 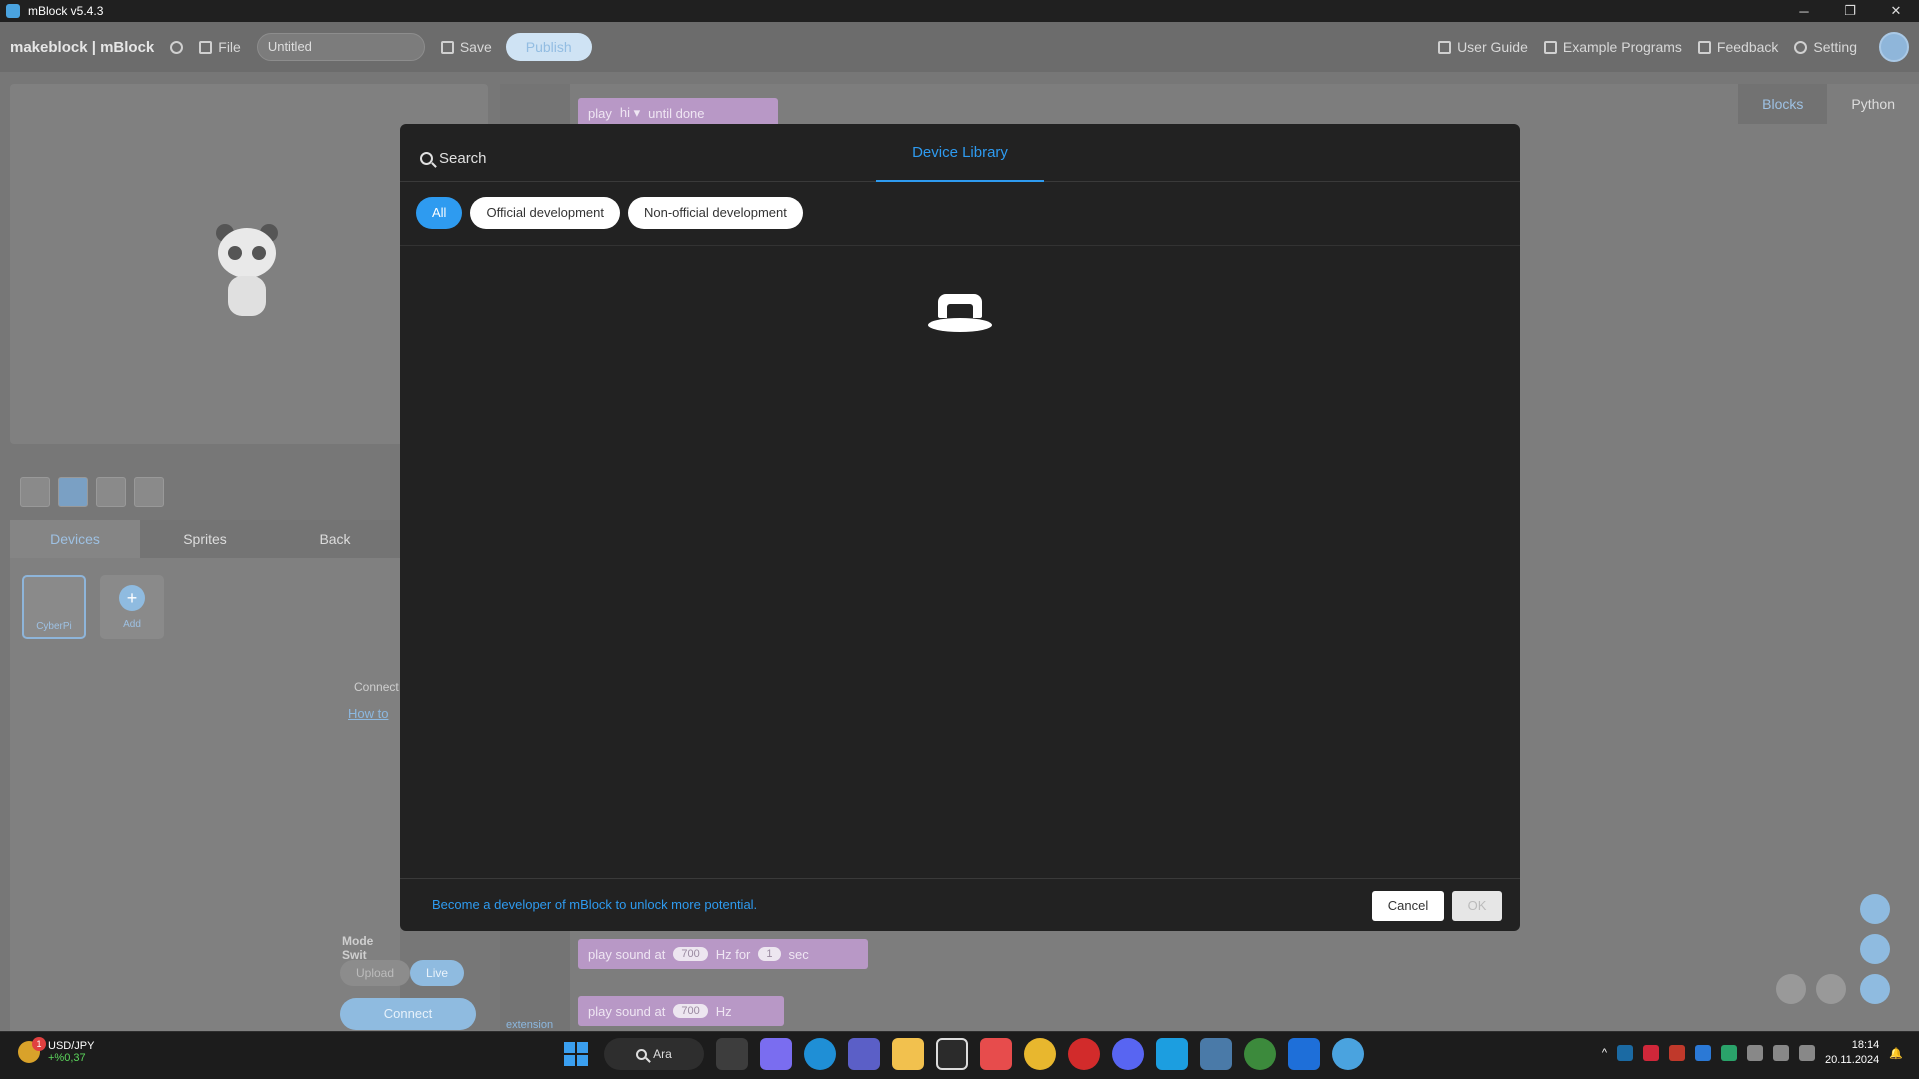 I want to click on device-search: Search, so click(x=453, y=158).